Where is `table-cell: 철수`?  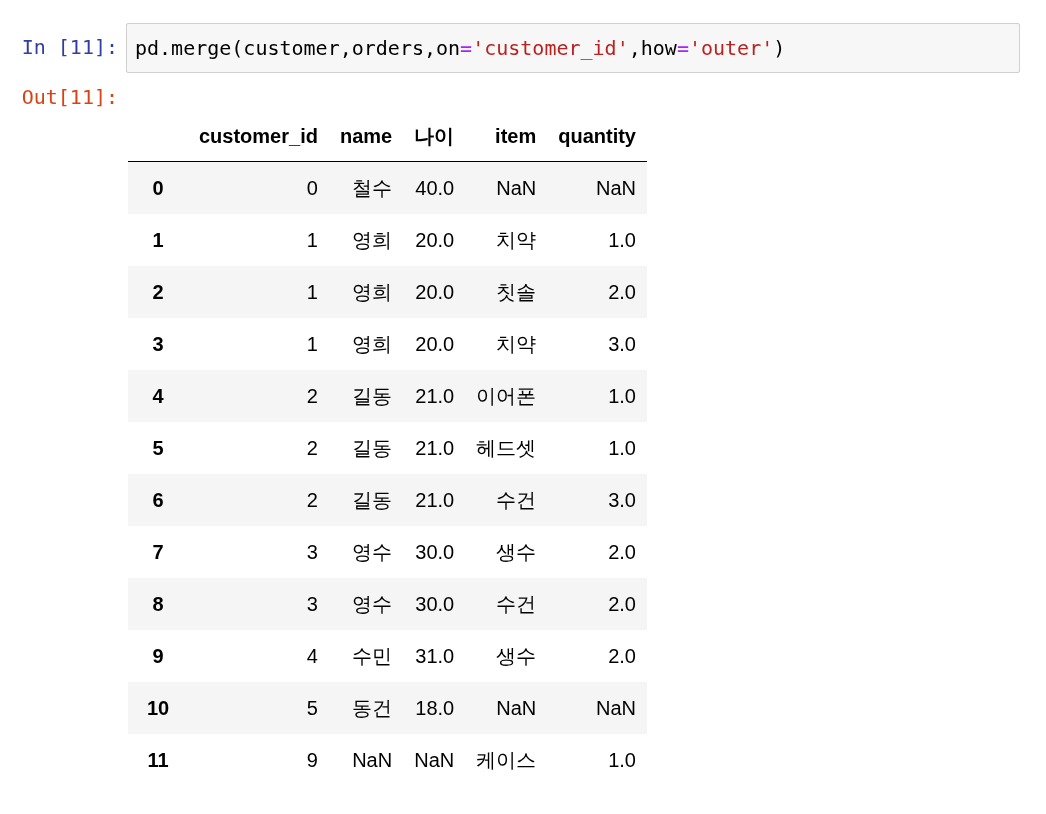 table-cell: 철수 is located at coordinates (366, 187).